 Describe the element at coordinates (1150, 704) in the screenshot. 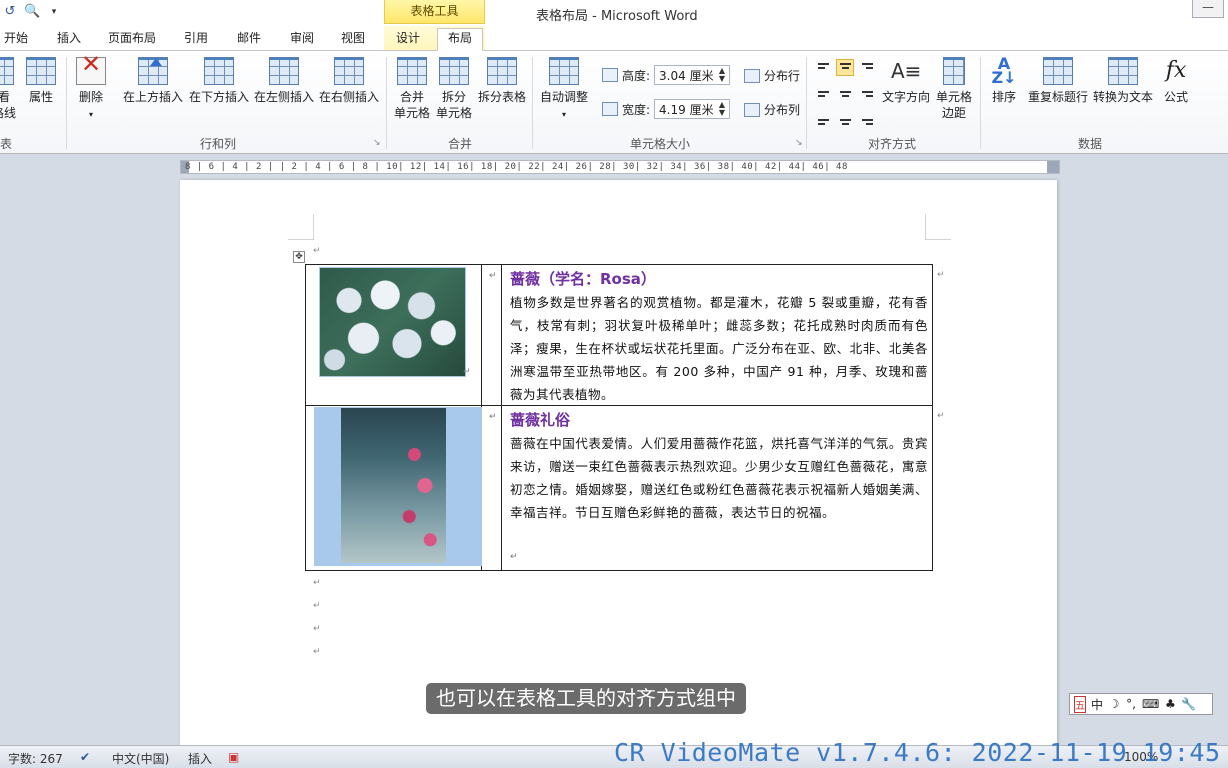

I see `ime-keyboard-icon: ⌨` at that location.